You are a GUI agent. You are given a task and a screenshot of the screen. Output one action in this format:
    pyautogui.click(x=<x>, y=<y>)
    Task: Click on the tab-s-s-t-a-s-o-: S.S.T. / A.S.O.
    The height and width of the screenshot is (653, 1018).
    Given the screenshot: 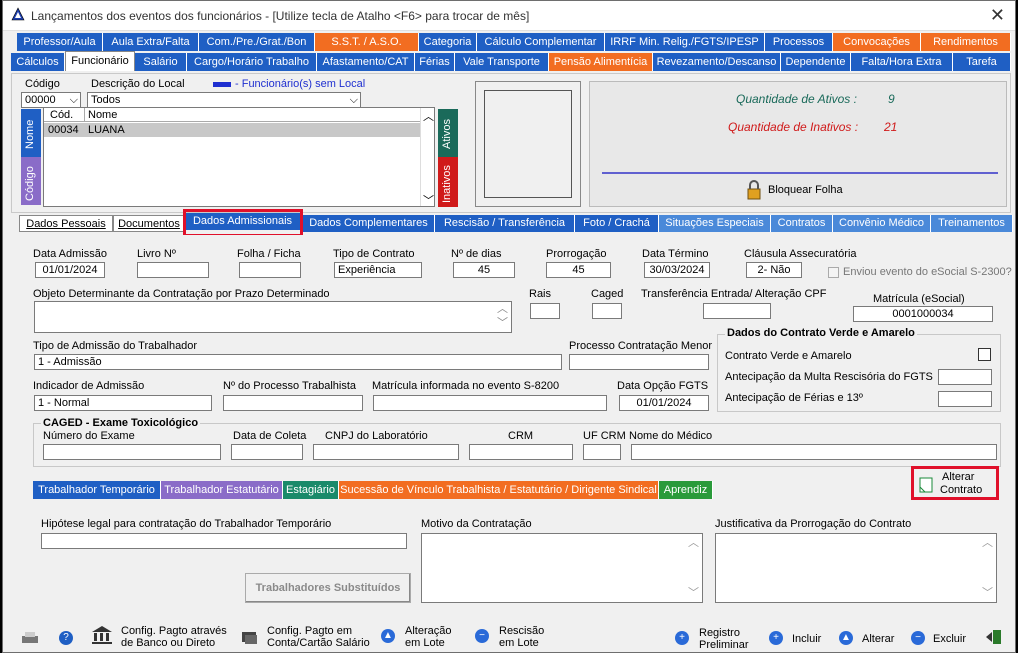 What is the action you would take?
    pyautogui.click(x=367, y=42)
    